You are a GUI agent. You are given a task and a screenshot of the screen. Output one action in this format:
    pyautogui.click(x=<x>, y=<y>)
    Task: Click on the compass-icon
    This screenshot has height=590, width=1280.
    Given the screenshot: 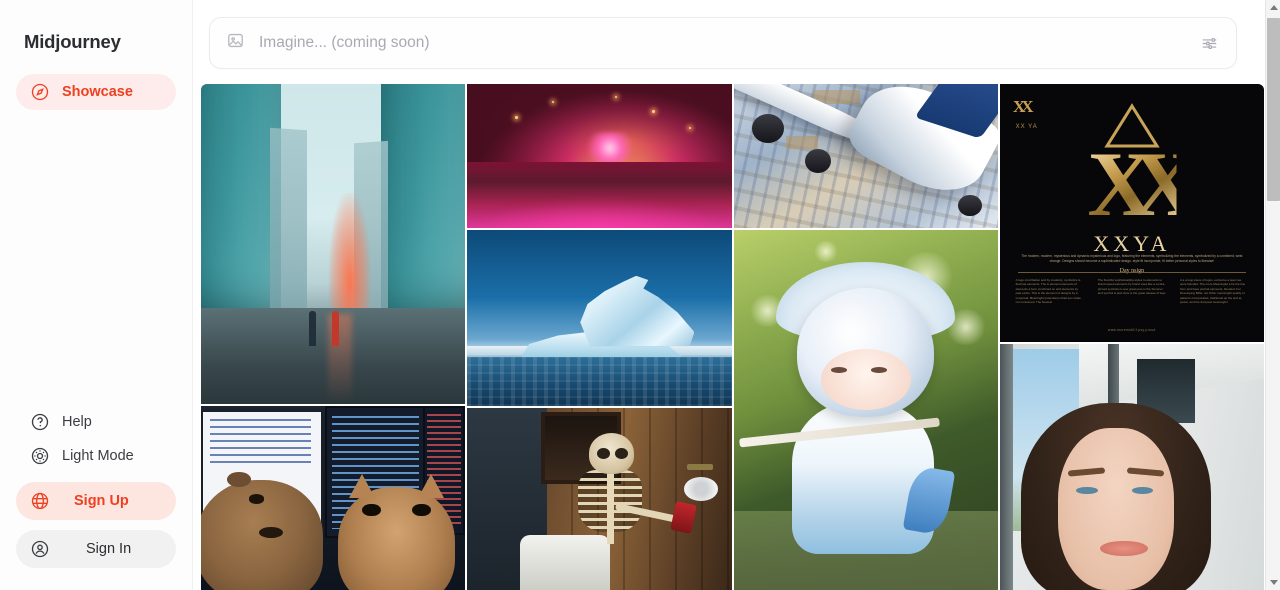 What is the action you would take?
    pyautogui.click(x=40, y=92)
    